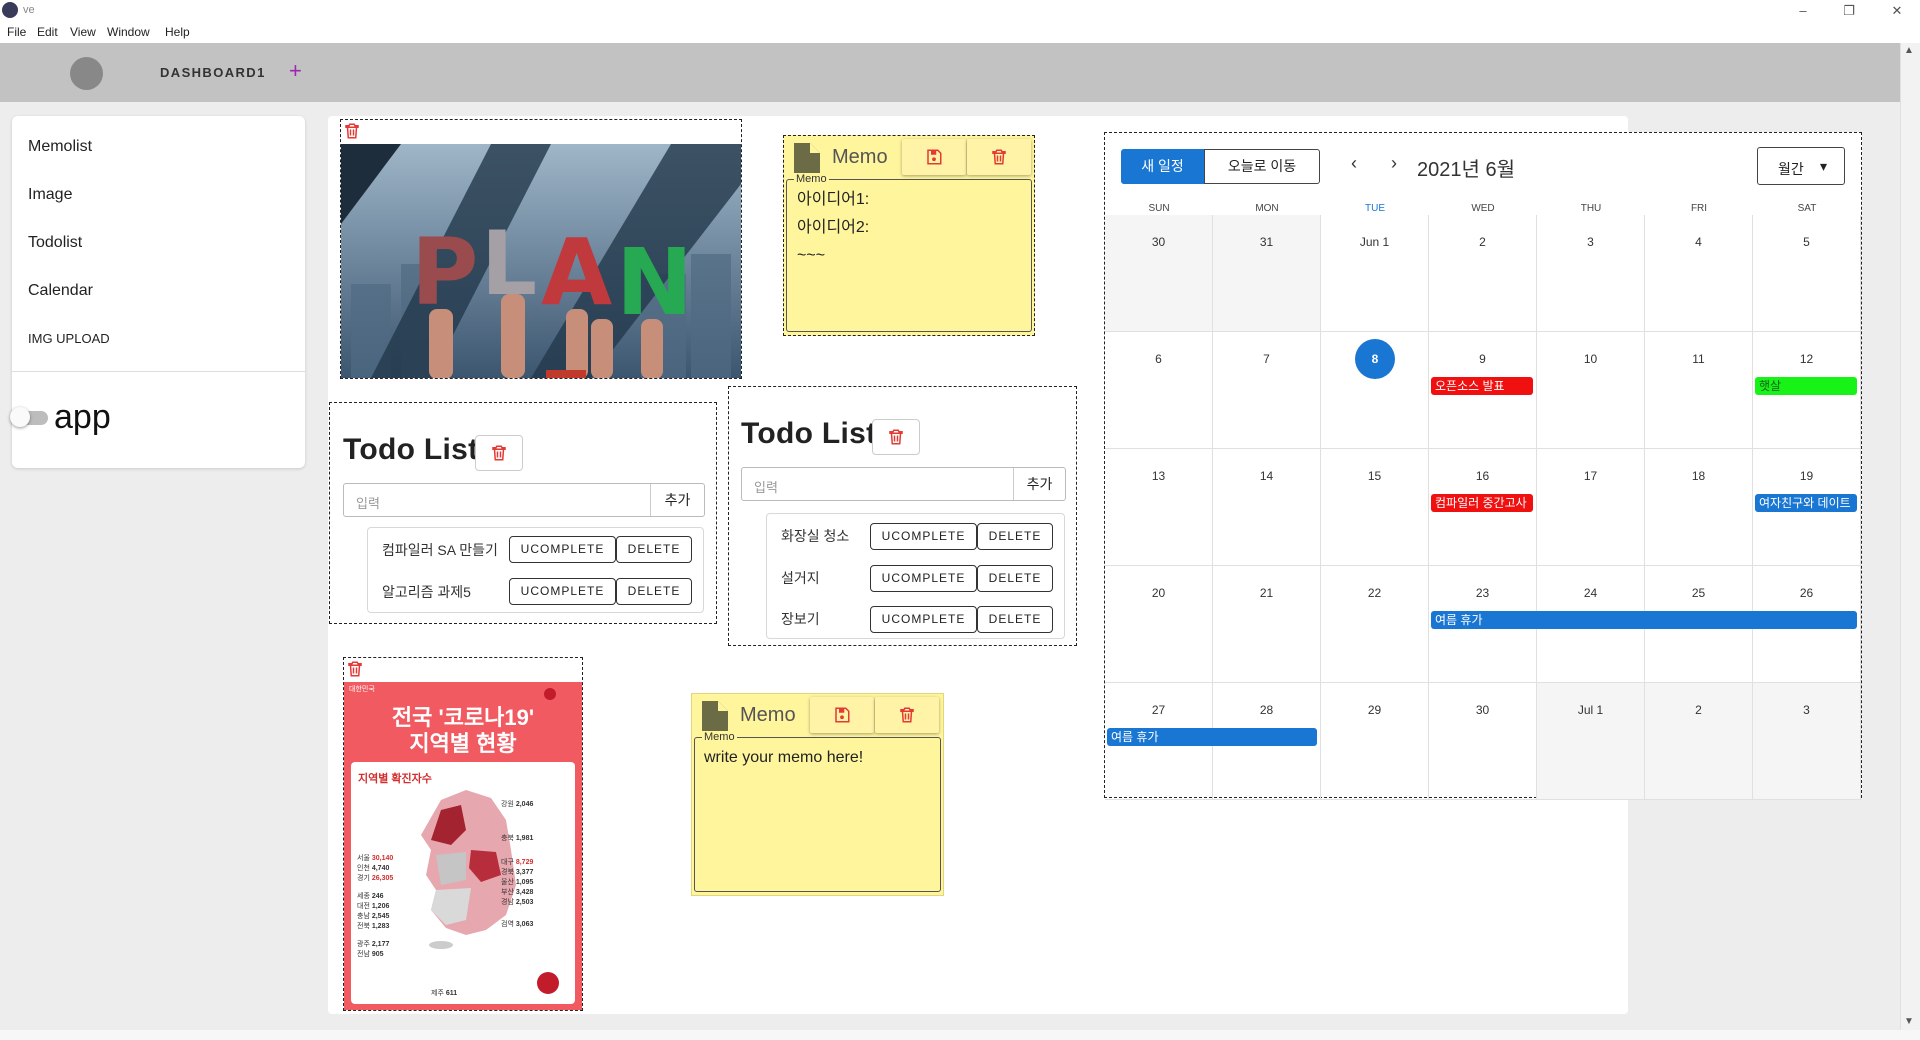 This screenshot has height=1040, width=1920. I want to click on restore-icon: ❐, so click(1849, 11).